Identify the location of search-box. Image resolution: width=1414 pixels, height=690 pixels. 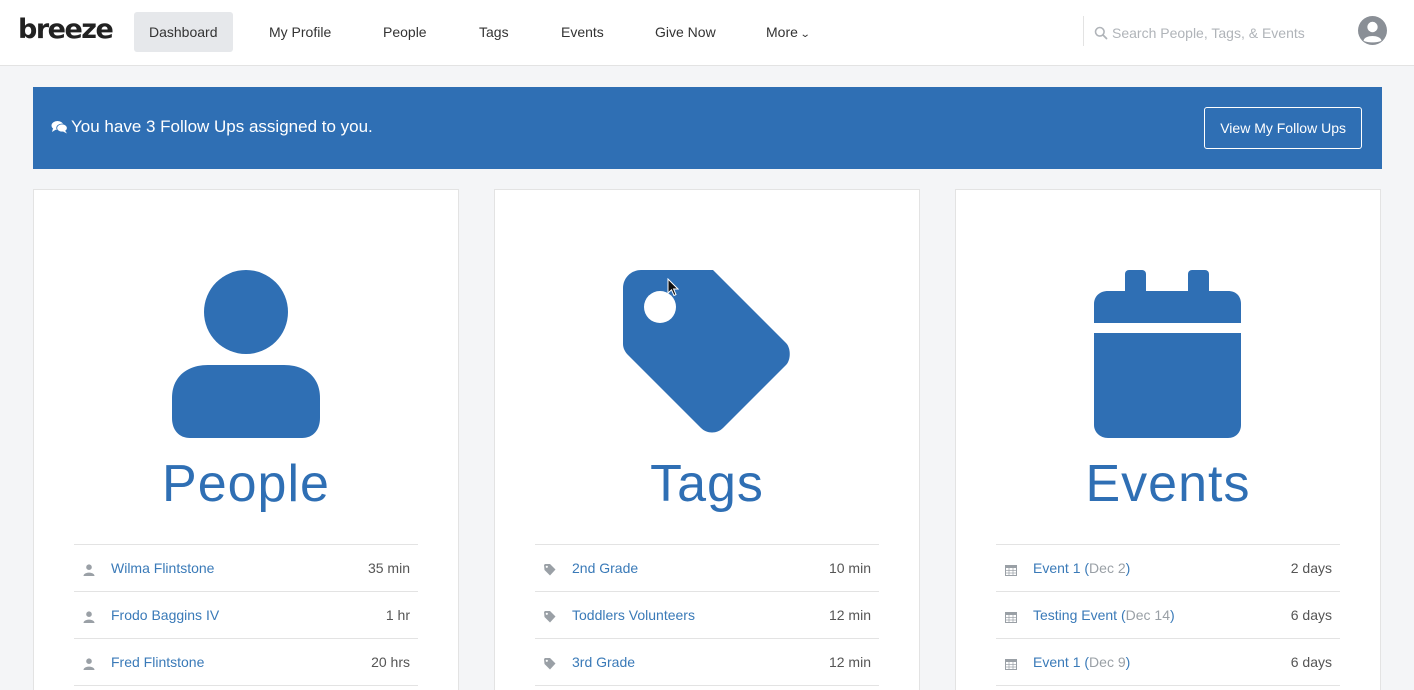
(1214, 33).